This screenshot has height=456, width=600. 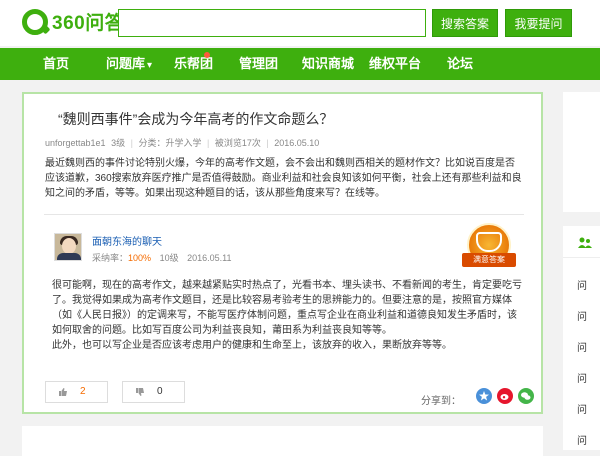 What do you see at coordinates (160, 391) in the screenshot?
I see `downvote-count: 0` at bounding box center [160, 391].